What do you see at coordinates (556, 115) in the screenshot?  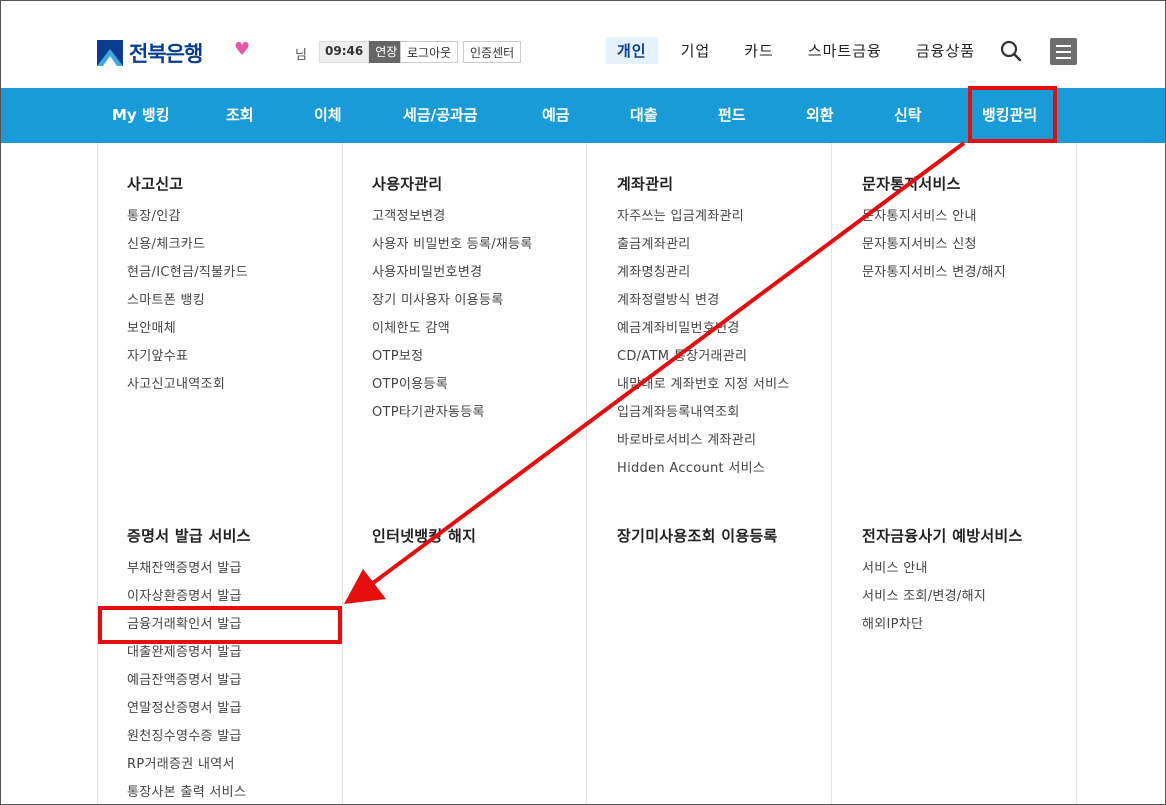 I see `gnb-item-deposit: 예금` at bounding box center [556, 115].